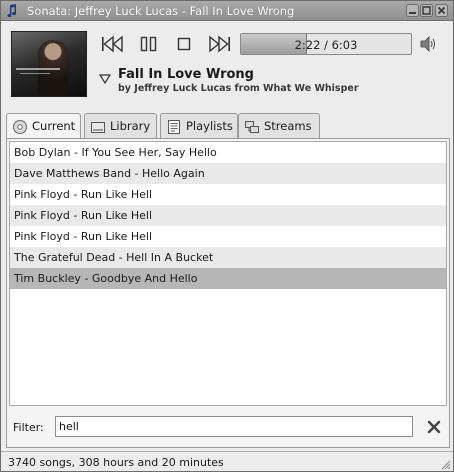  I want to click on resize-grip-icon, so click(445, 464).